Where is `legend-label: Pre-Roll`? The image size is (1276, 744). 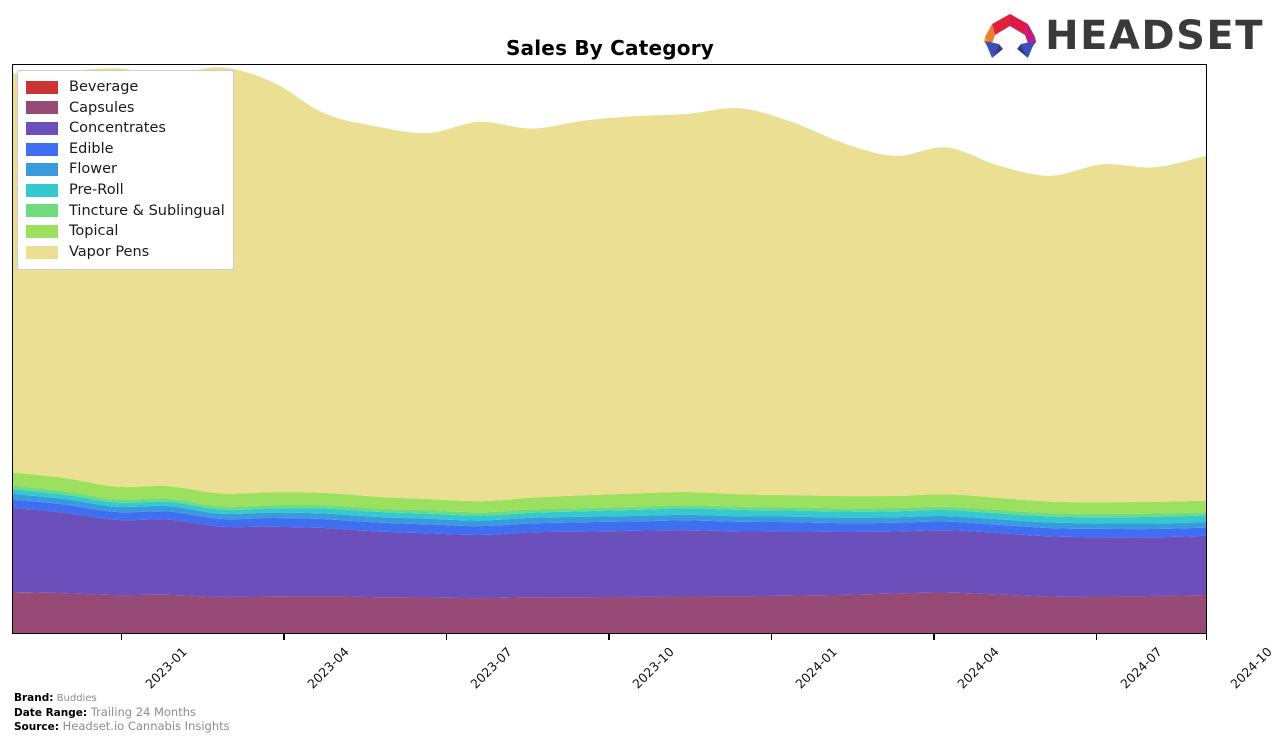 legend-label: Pre-Roll is located at coordinates (96, 190).